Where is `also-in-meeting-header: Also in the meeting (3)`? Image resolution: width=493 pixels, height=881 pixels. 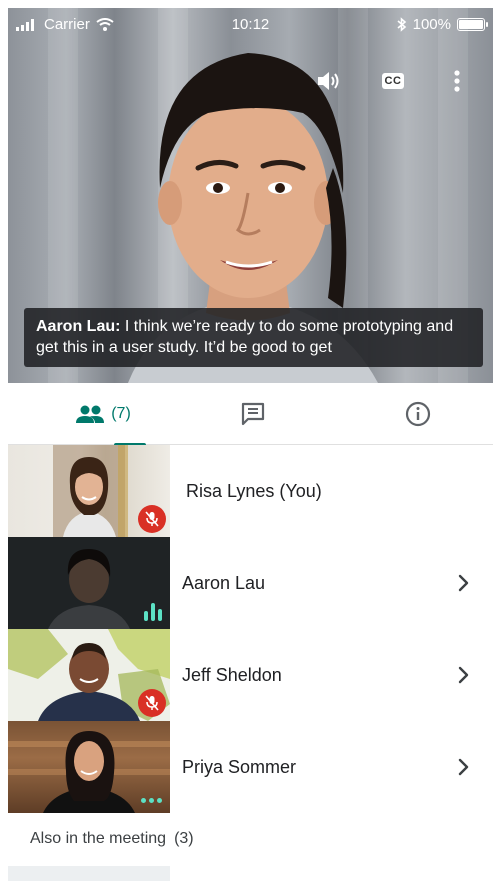
also-in-meeting-header: Also in the meeting (3) is located at coordinates (112, 839).